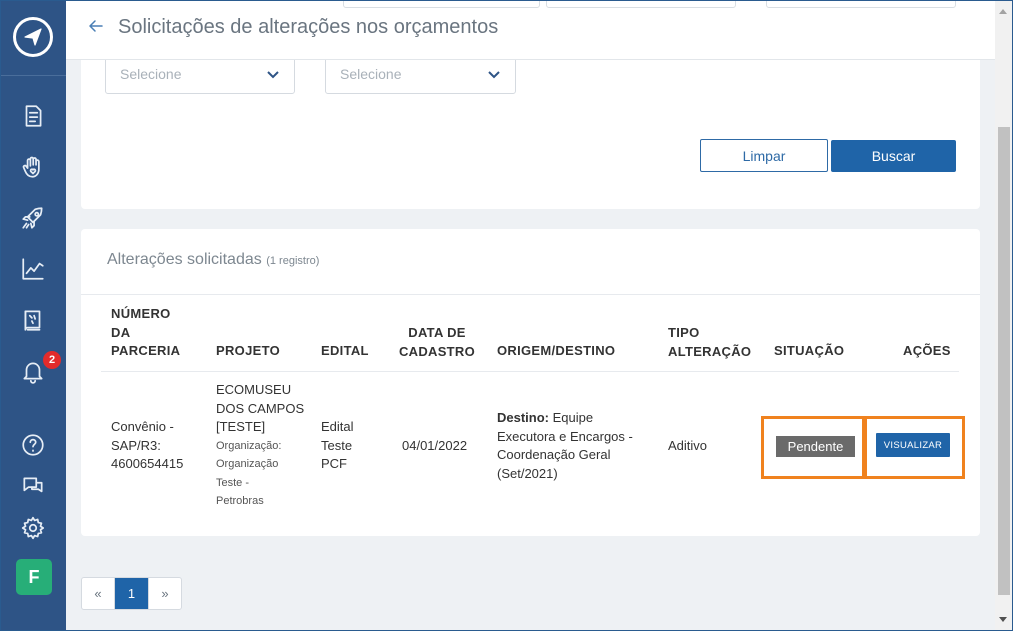  What do you see at coordinates (33, 269) in the screenshot?
I see `chart-icon` at bounding box center [33, 269].